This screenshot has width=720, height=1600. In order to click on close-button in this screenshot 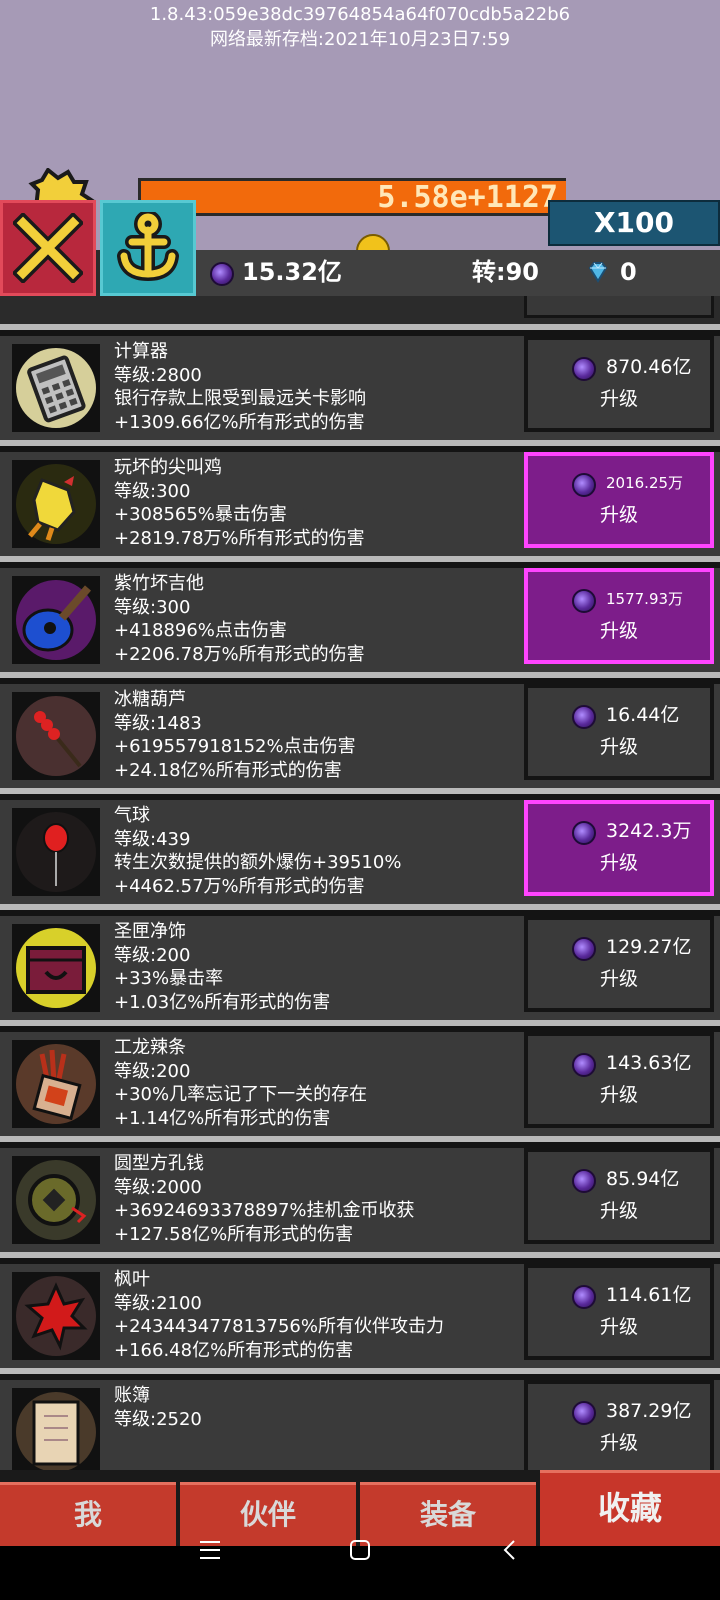, I will do `click(48, 248)`.